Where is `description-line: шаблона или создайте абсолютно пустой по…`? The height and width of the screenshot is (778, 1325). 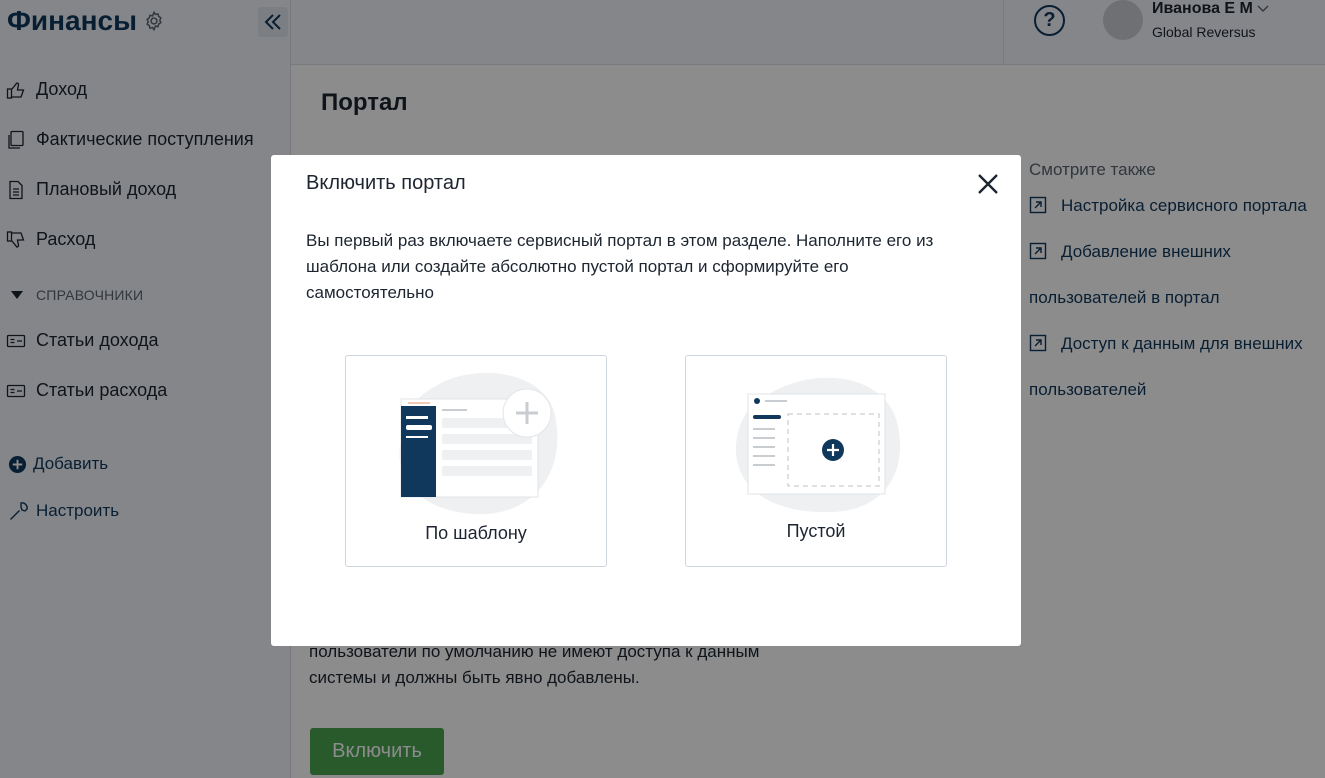 description-line: шаблона или создайте абсолютно пустой по… is located at coordinates (577, 266).